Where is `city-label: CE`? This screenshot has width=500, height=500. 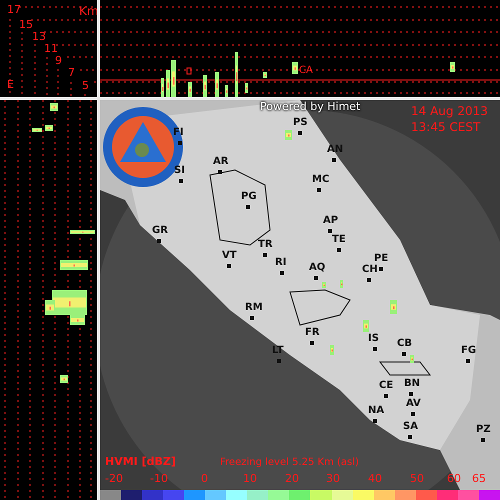 city-label: CE is located at coordinates (386, 386).